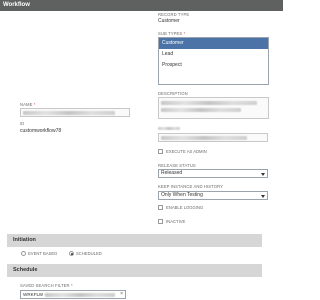 This screenshot has height=300, width=320. I want to click on sub-type-option-lead: Lead, so click(213, 54).